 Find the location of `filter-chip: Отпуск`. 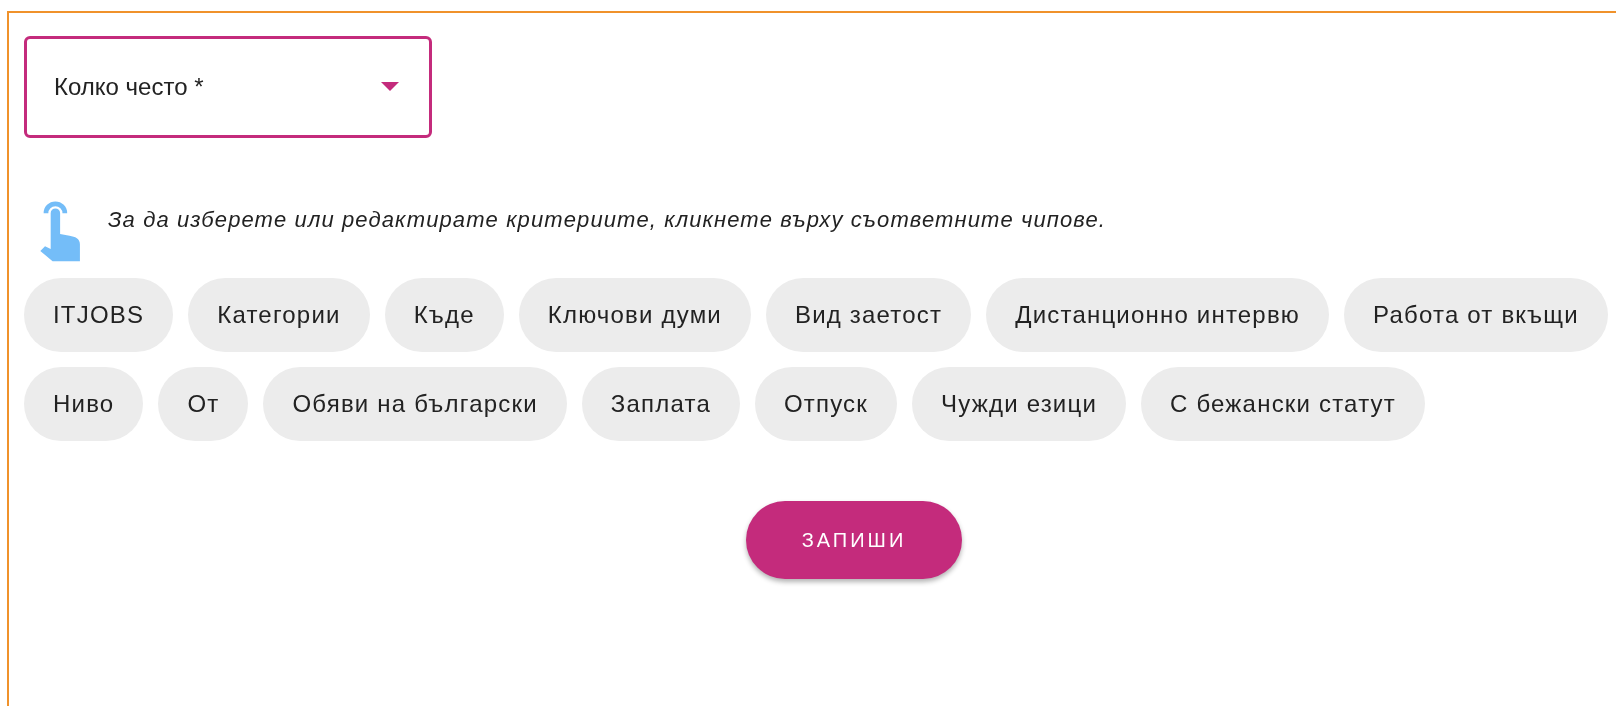

filter-chip: Отпуск is located at coordinates (826, 404).